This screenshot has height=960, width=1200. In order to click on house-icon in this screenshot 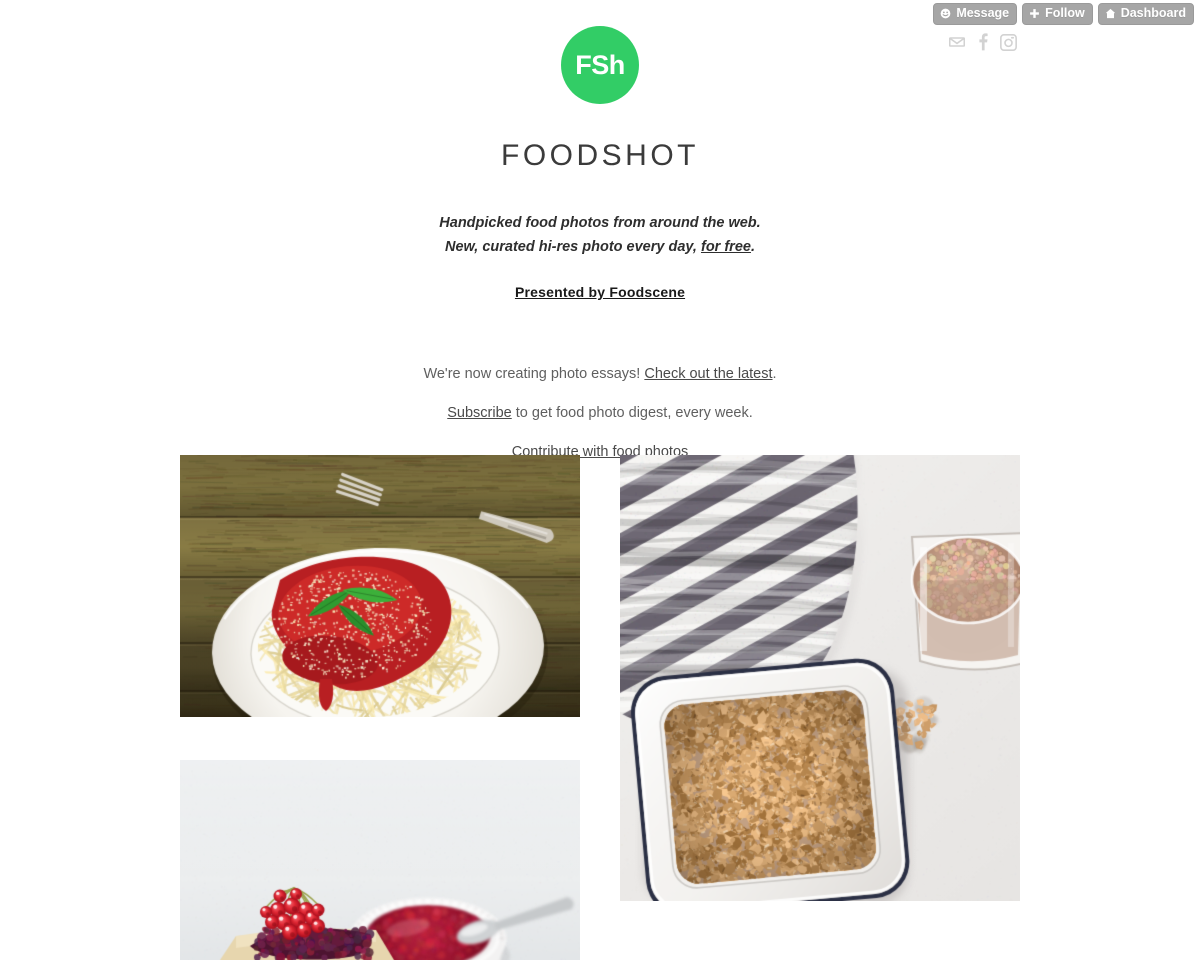, I will do `click(1110, 13)`.